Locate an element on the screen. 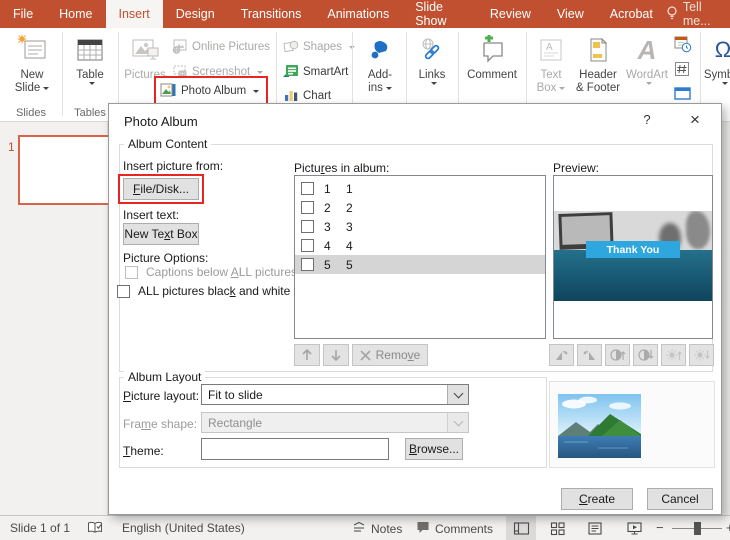  add-ins-label-2: ins is located at coordinates (375, 88).